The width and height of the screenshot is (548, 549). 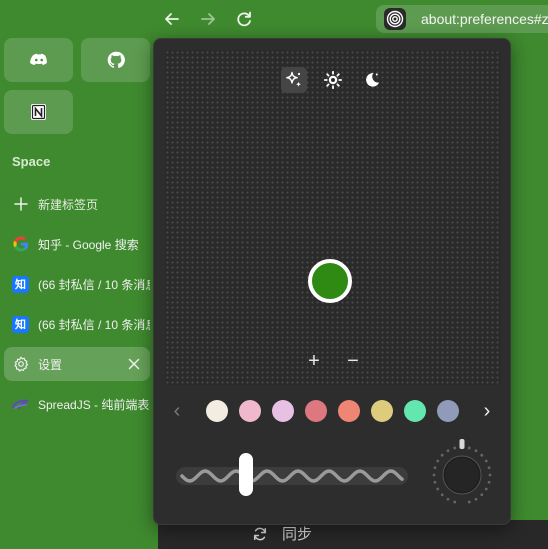 I want to click on notion-icon, so click(x=38, y=112).